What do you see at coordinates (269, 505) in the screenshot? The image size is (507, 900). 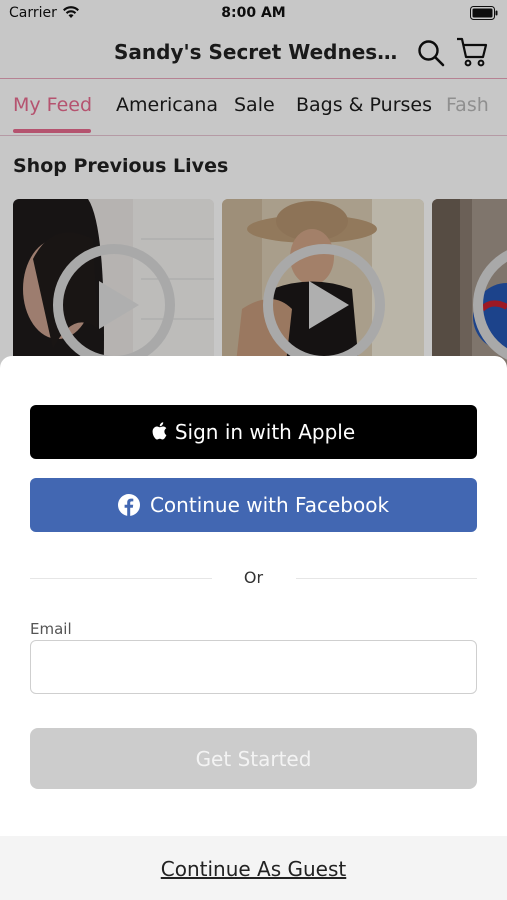 I see `facebook-button-label: Continue with Facebook` at bounding box center [269, 505].